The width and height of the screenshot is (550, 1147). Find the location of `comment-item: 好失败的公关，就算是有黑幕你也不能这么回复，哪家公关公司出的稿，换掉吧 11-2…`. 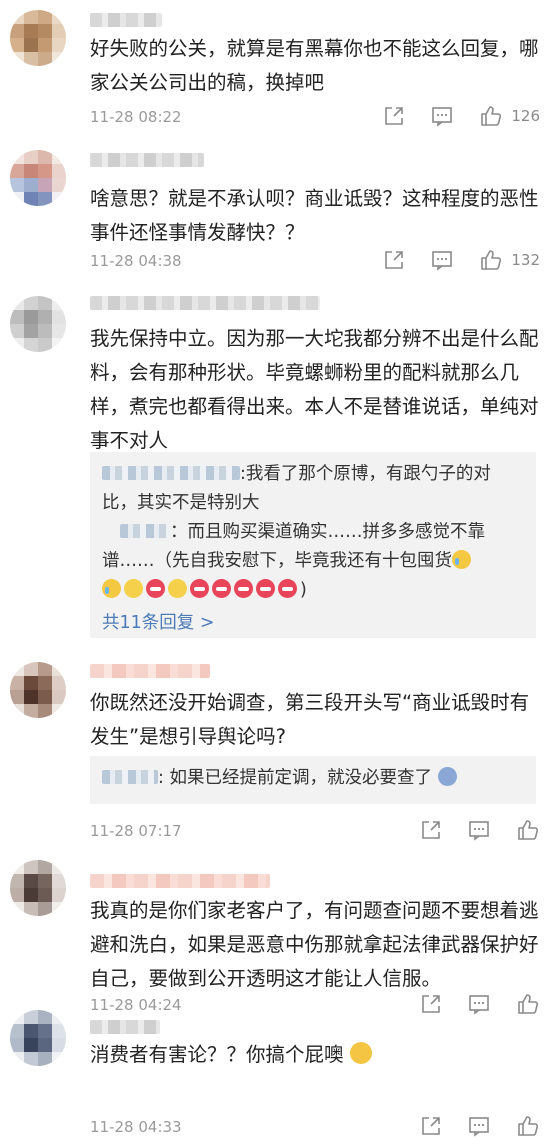

comment-item: 好失败的公关，就算是有黑幕你也不能这么回复，哪家公关公司出的稿，换掉吧 11-2… is located at coordinates (275, 70).